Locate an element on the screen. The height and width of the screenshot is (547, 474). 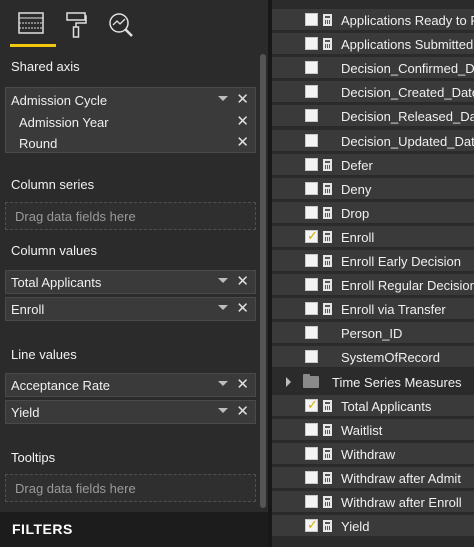
format-tab is located at coordinates (76, 29).